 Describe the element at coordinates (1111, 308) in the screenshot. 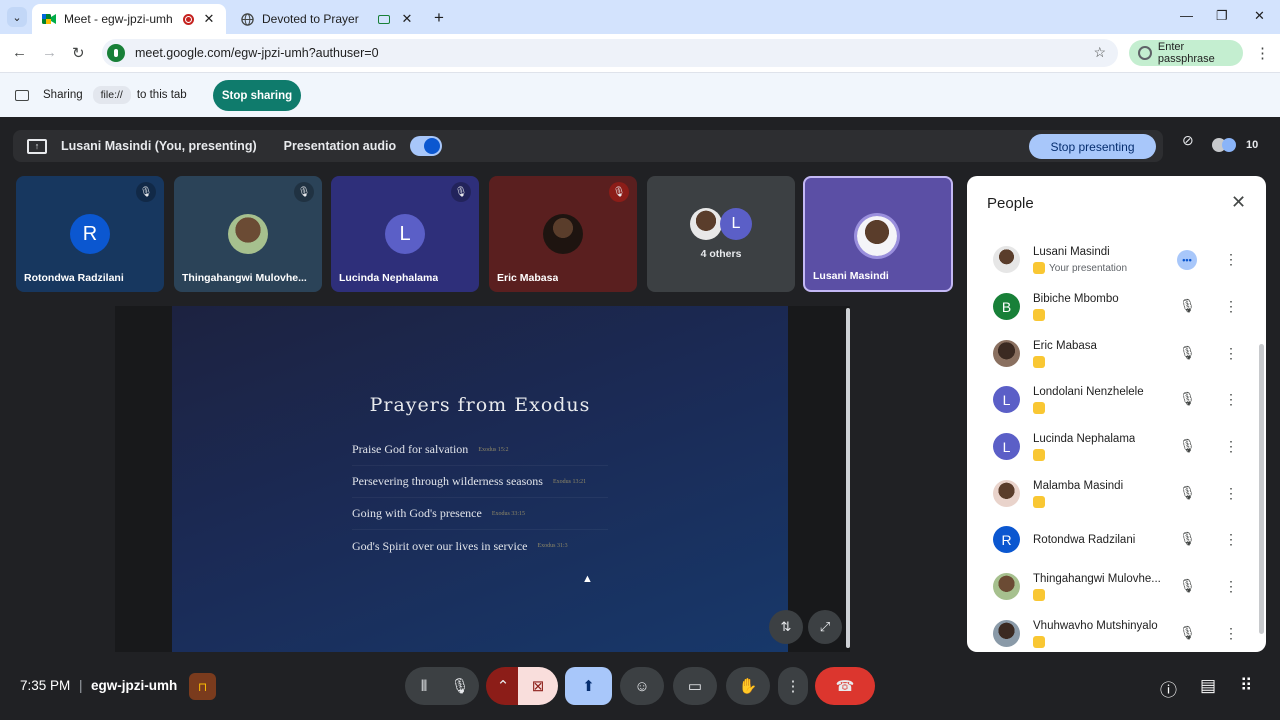

I see `participant-row: B Bibiche Mbombo 🎙 ⋮` at that location.